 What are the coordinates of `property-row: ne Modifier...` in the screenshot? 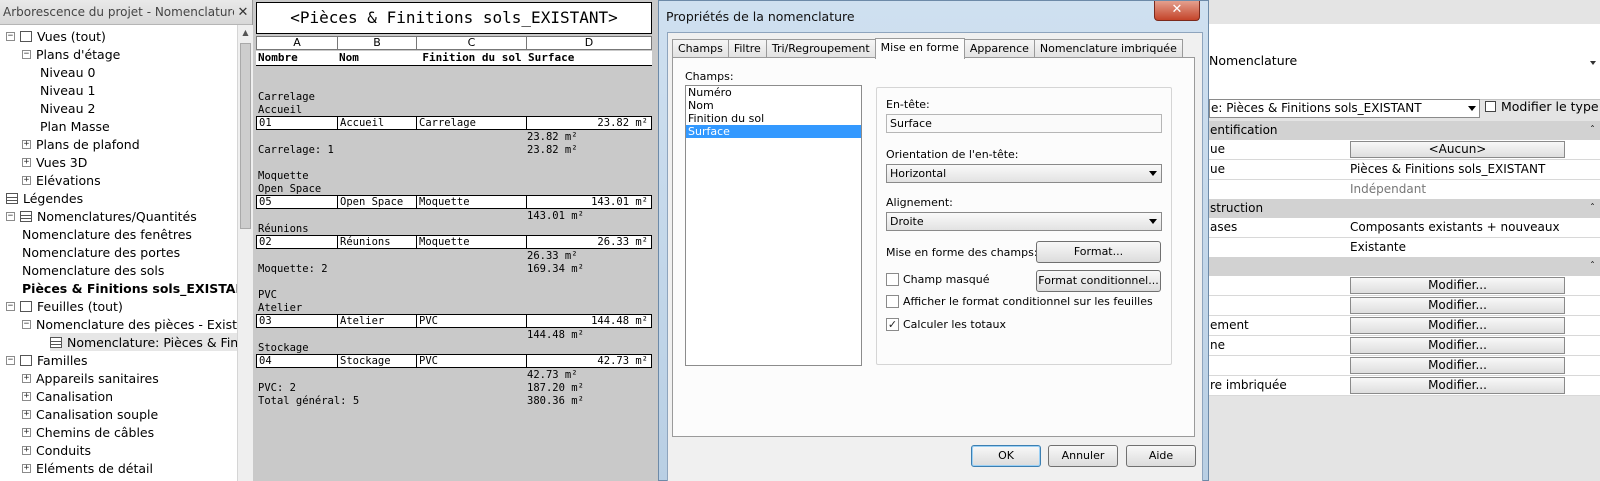 It's located at (1404, 346).